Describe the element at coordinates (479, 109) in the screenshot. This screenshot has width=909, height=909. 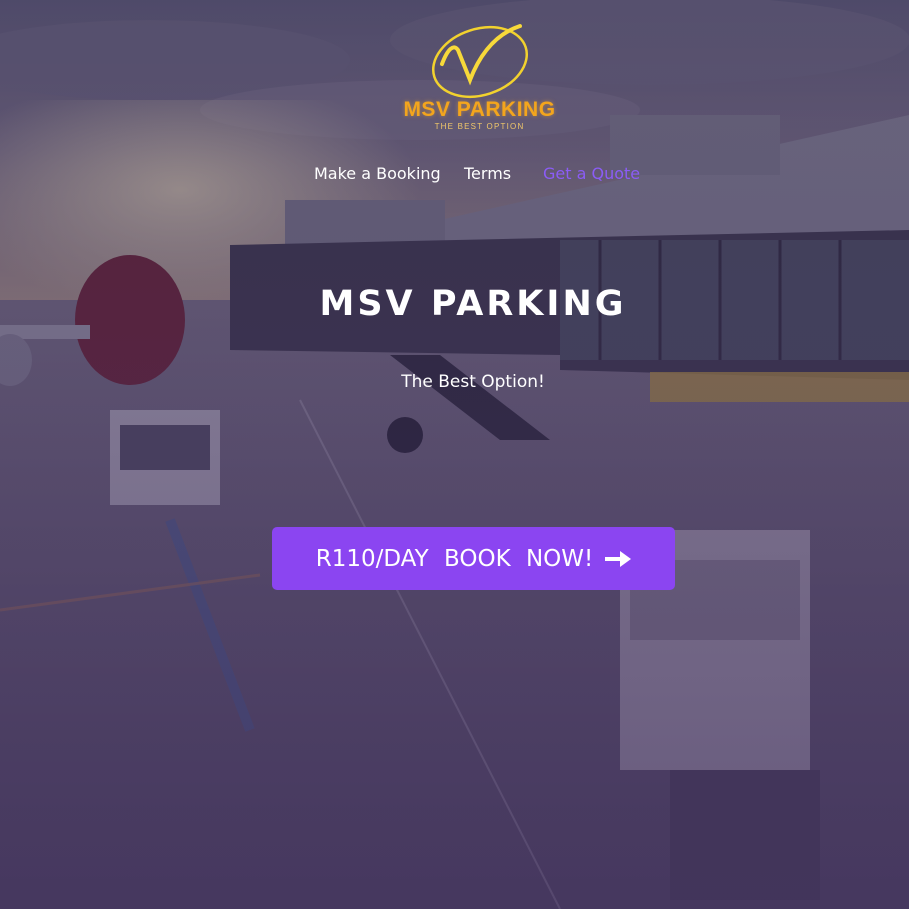
I see `logo-wordmark: MSV PARKING` at that location.